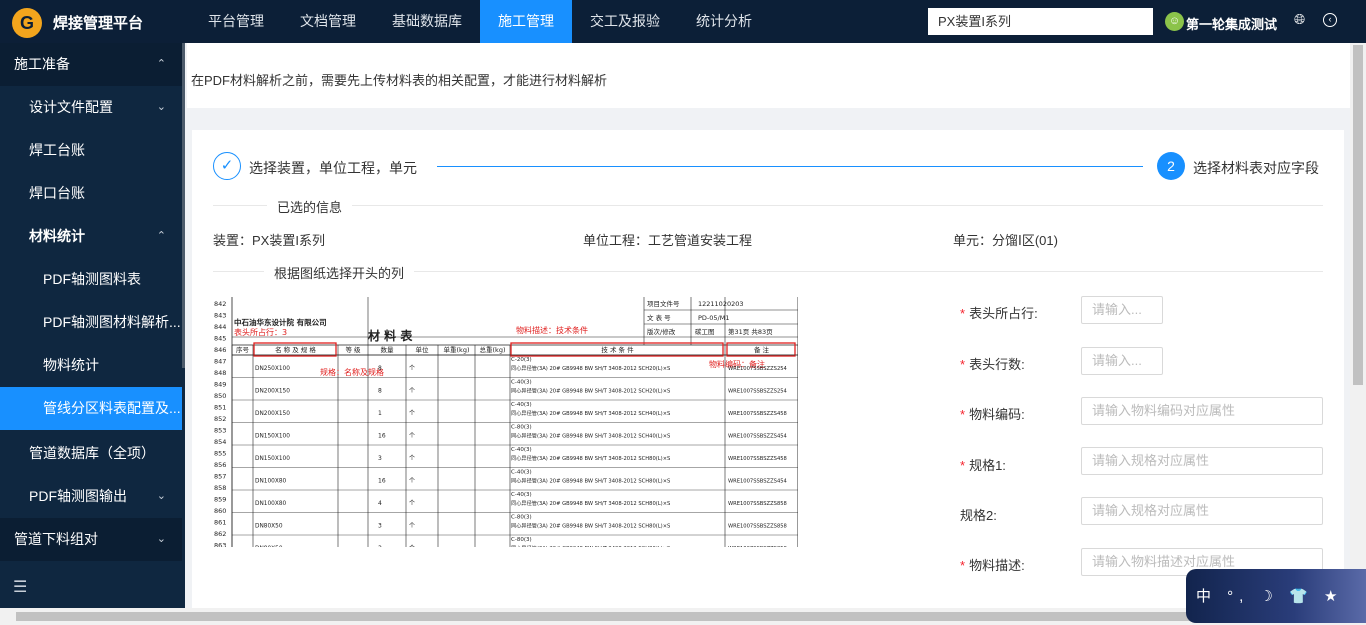 The height and width of the screenshot is (625, 1366). What do you see at coordinates (227, 166) in the screenshot?
I see `check-icon: ✓` at bounding box center [227, 166].